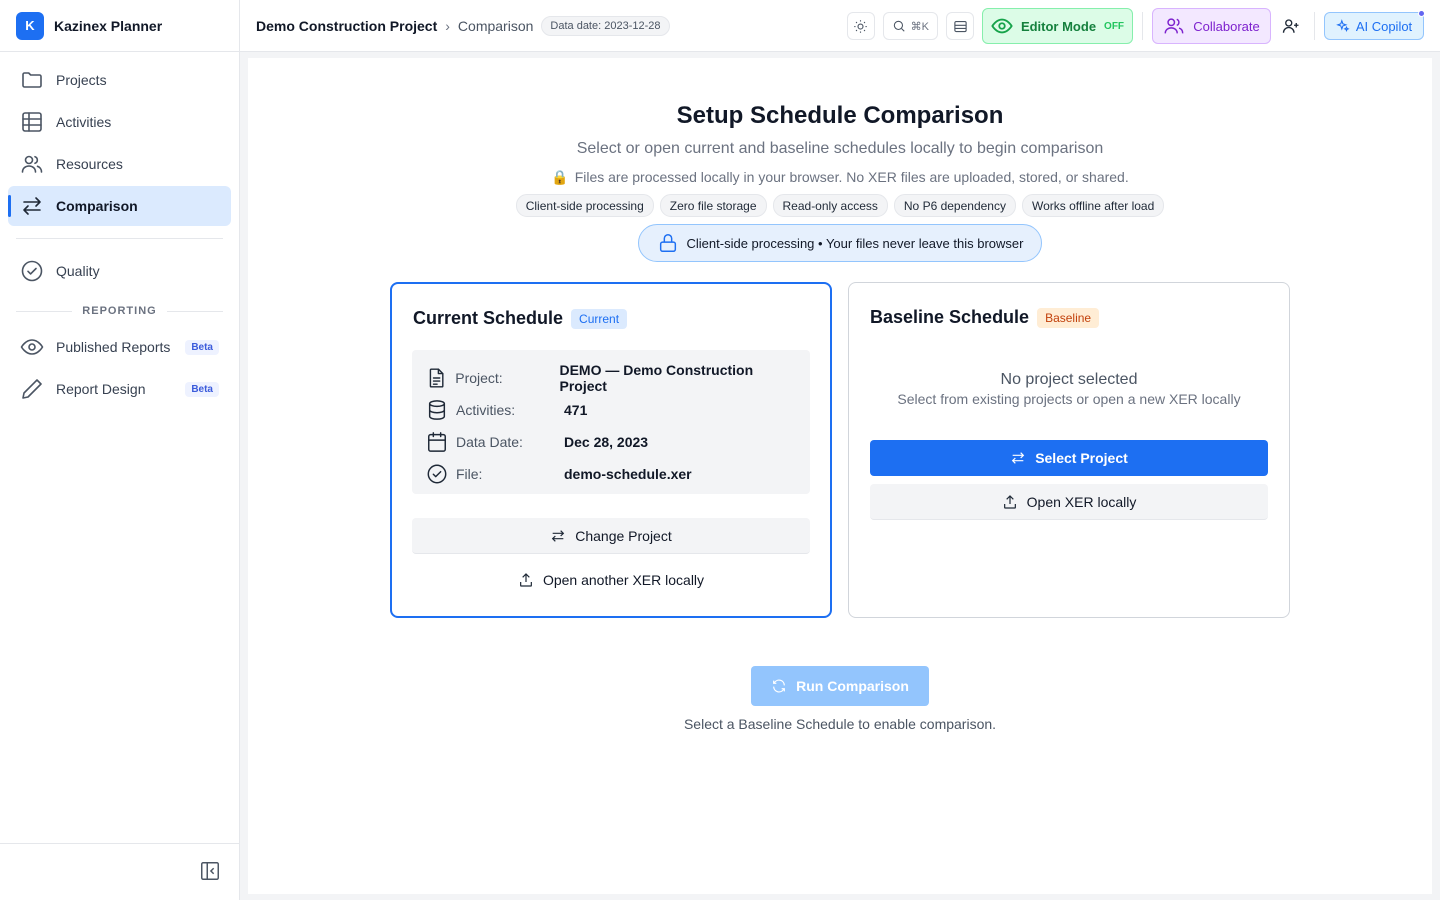 The image size is (1440, 900). I want to click on editor-mode-toggle: Editor Mode OFF, so click(1057, 26).